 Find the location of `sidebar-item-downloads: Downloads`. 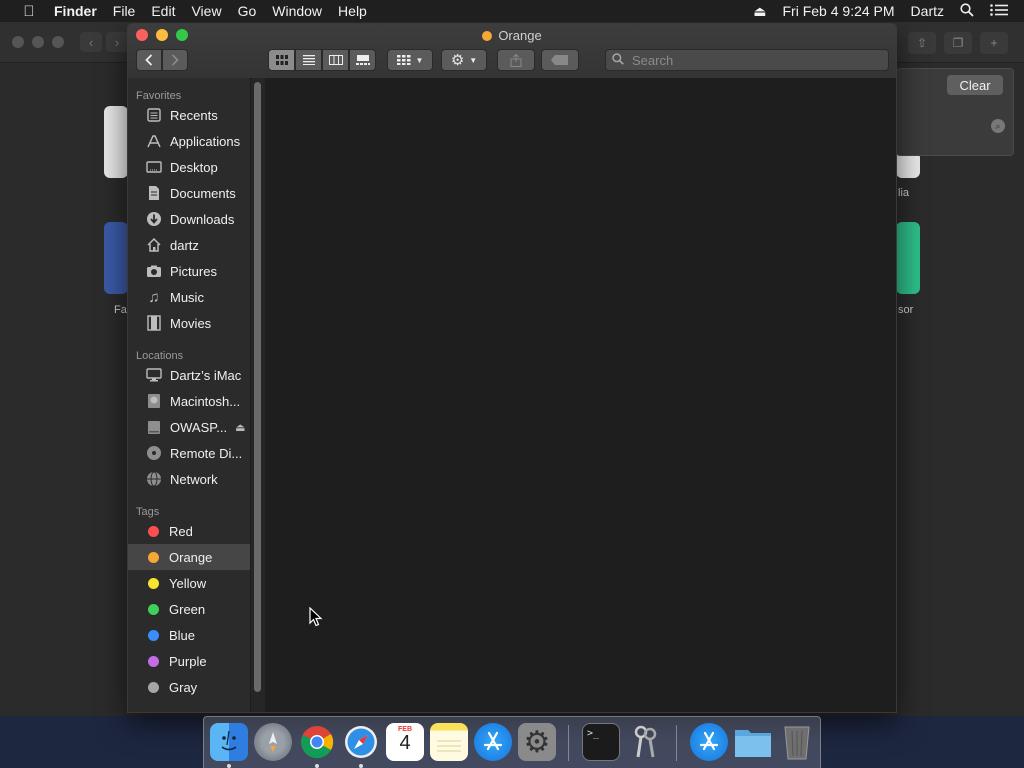

sidebar-item-downloads: Downloads is located at coordinates (189, 219).